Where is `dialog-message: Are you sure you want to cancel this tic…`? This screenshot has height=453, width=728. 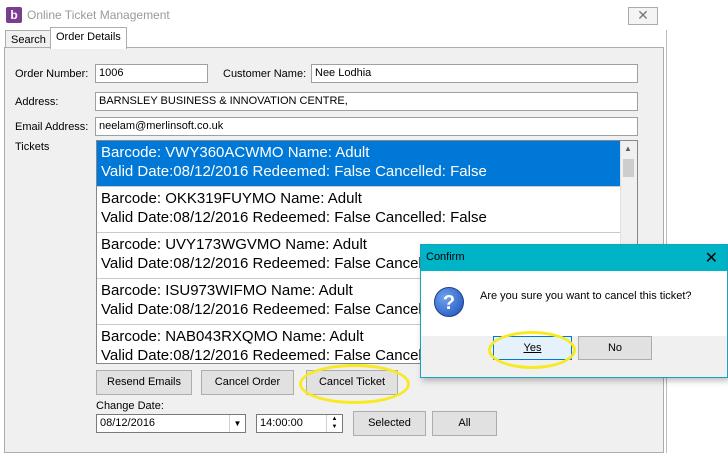 dialog-message: Are you sure you want to cancel this tic… is located at coordinates (586, 296).